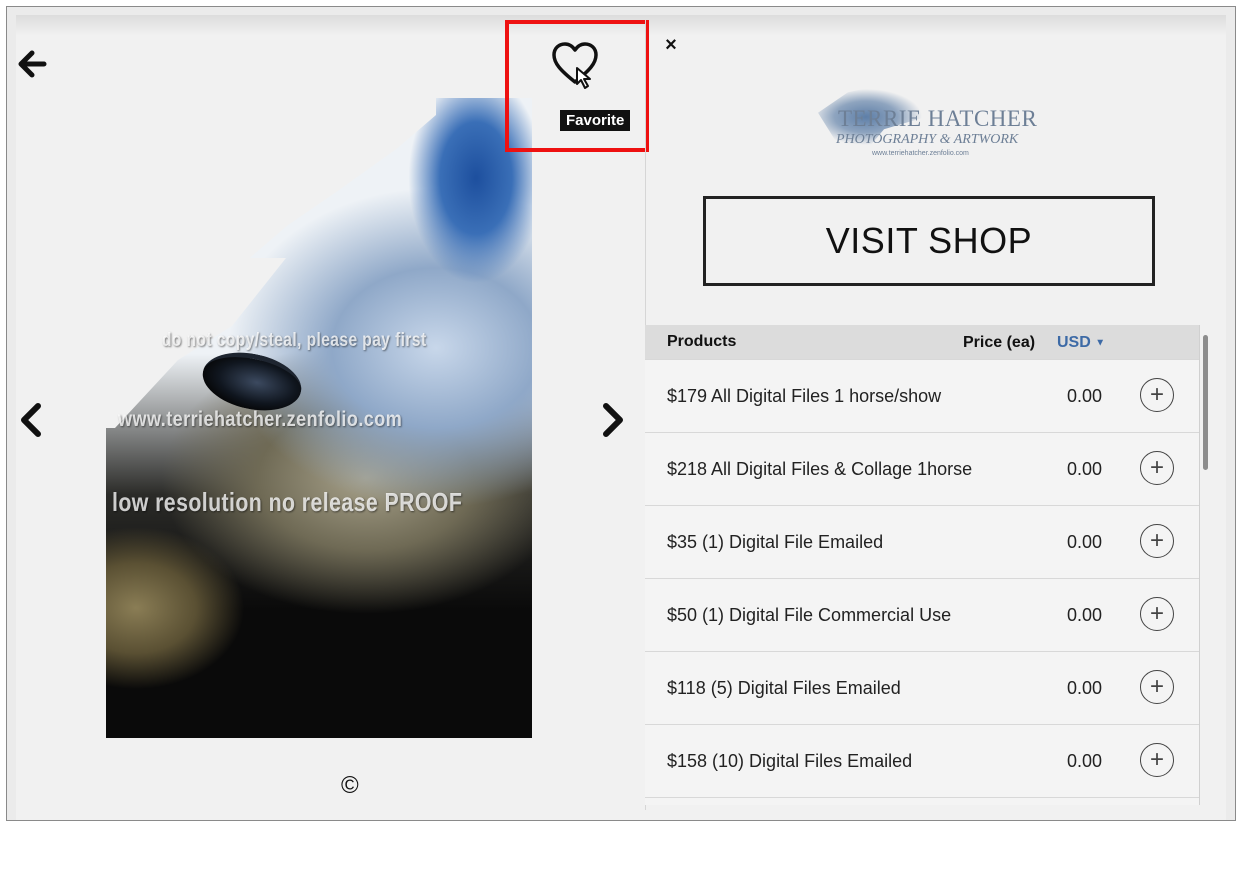 This screenshot has height=870, width=1241. I want to click on product-name: $179 All Digital Files 1 horse/show, so click(804, 396).